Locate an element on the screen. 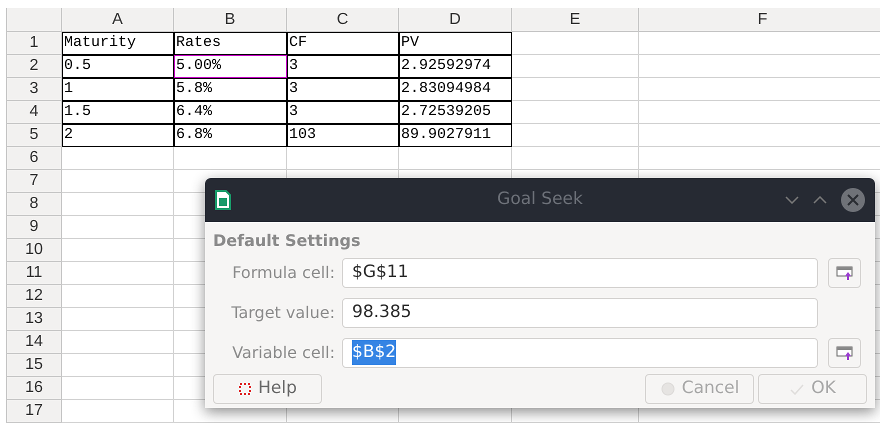 The height and width of the screenshot is (423, 880). help-button: Help is located at coordinates (267, 389).